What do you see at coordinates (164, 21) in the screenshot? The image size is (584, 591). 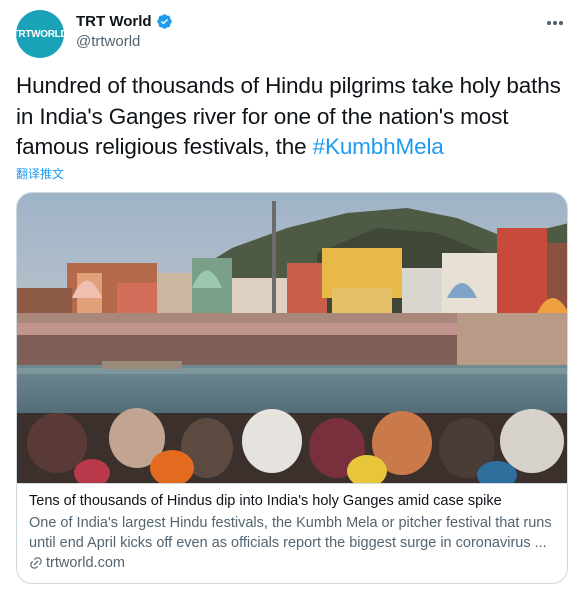 I see `verified-badge-icon` at bounding box center [164, 21].